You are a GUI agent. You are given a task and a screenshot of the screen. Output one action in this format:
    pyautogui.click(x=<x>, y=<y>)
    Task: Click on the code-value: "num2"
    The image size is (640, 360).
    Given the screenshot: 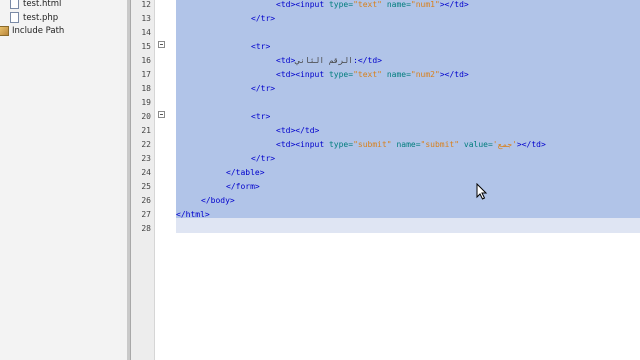 What is the action you would take?
    pyautogui.click(x=425, y=74)
    